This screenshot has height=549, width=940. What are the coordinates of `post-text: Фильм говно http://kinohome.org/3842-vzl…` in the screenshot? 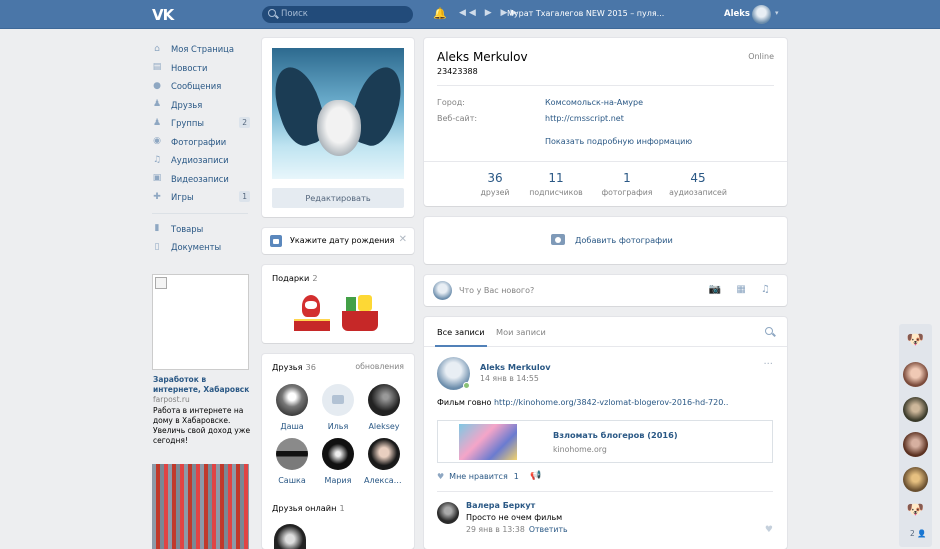 It's located at (582, 402).